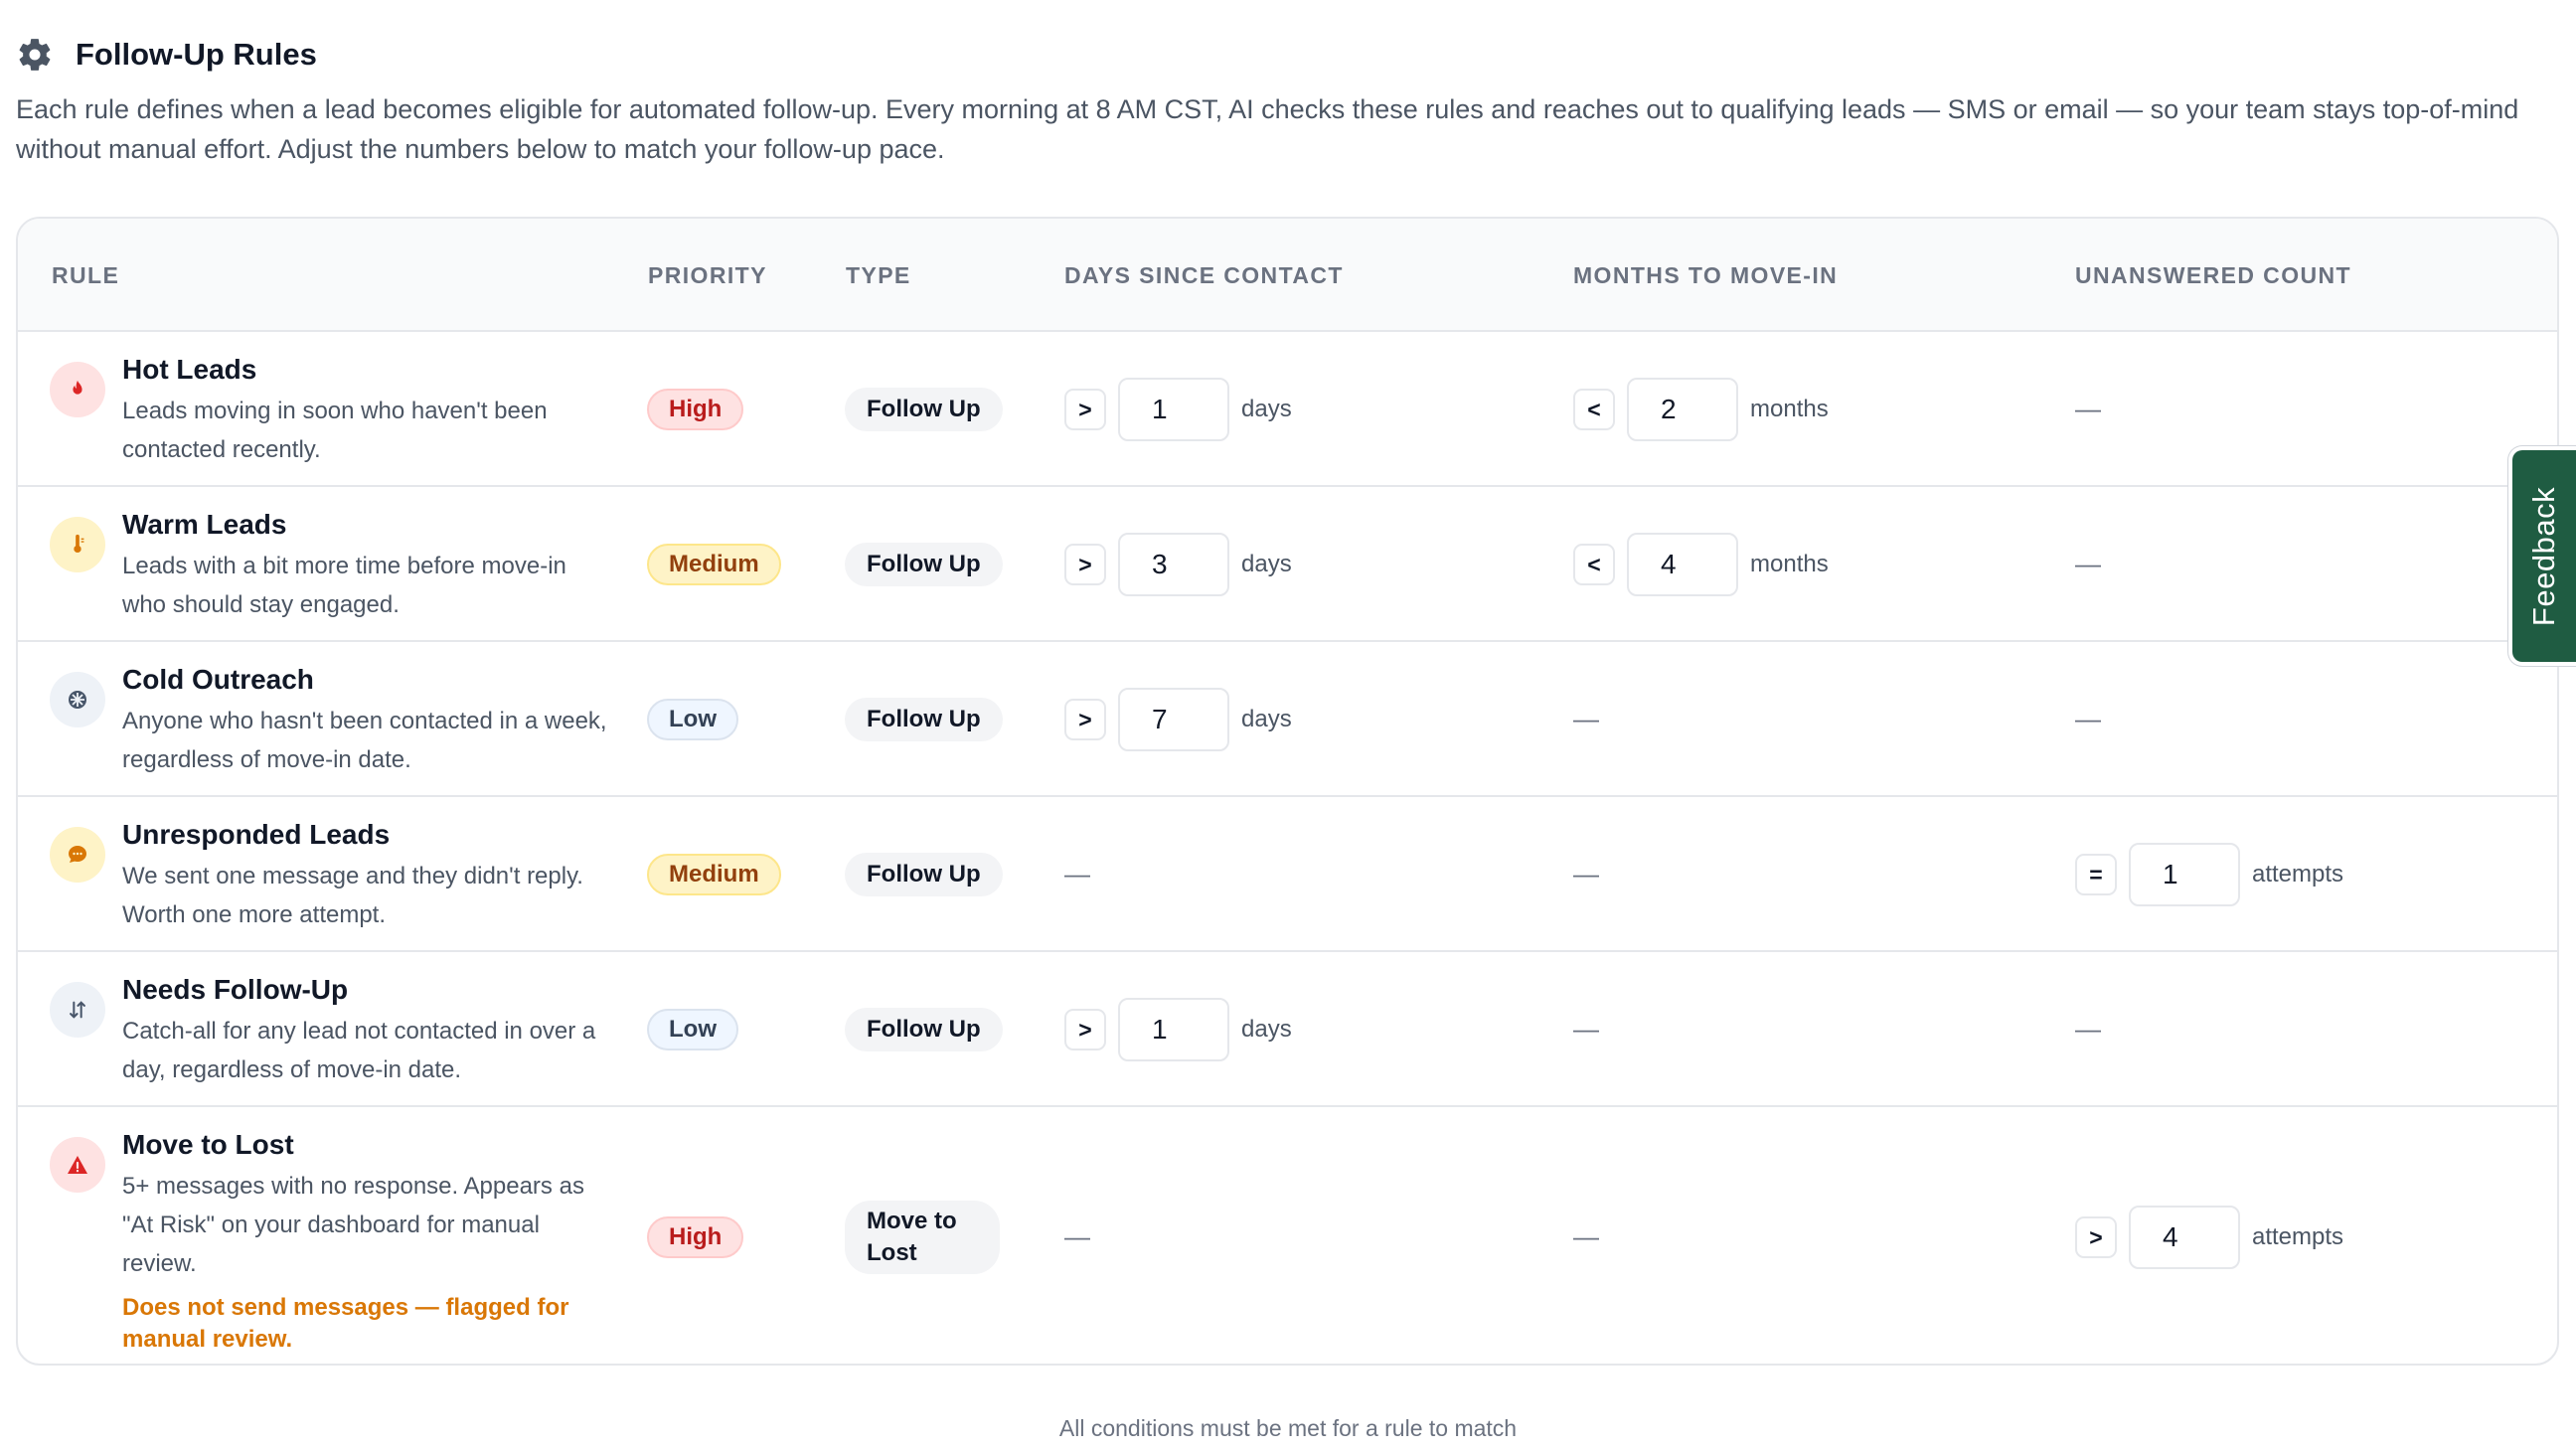 This screenshot has height=1453, width=2576. What do you see at coordinates (77, 1010) in the screenshot?
I see `arrows-up-down-icon` at bounding box center [77, 1010].